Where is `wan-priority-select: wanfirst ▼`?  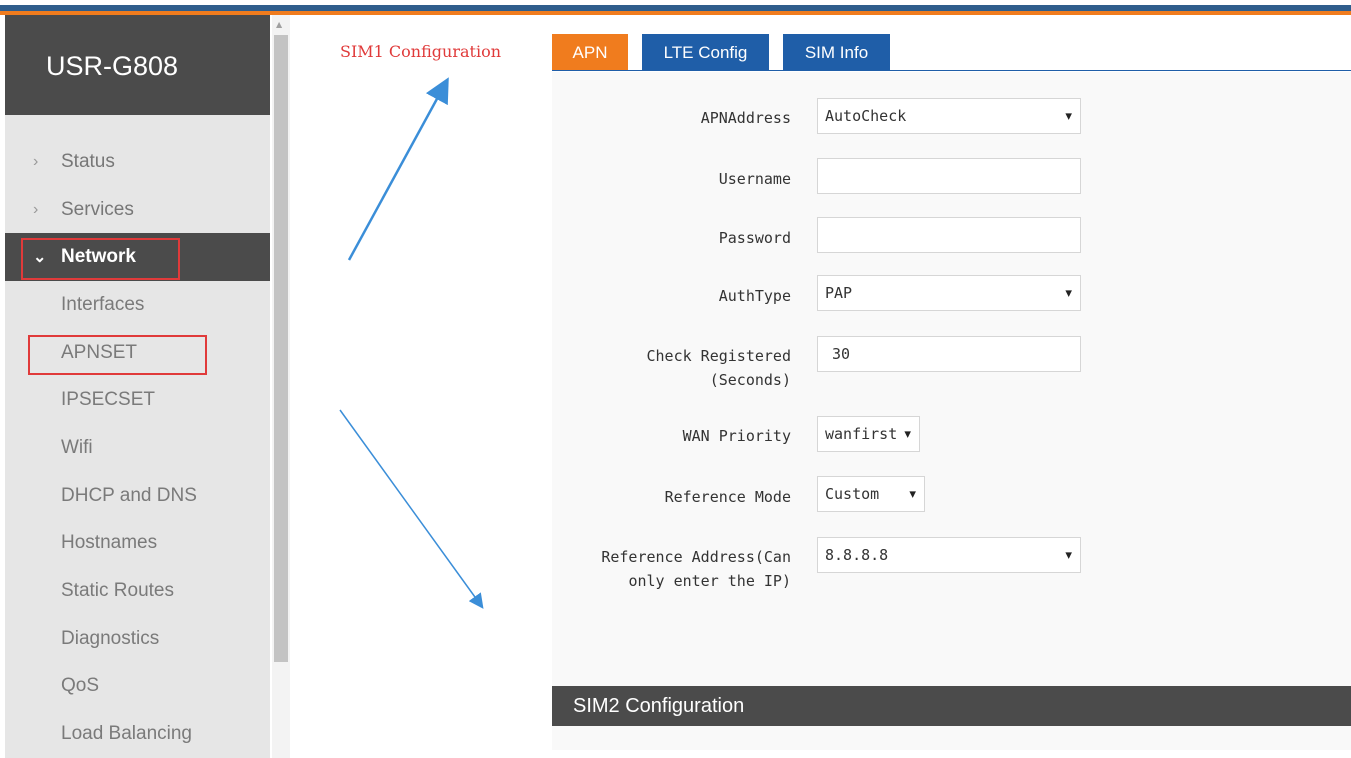 wan-priority-select: wanfirst ▼ is located at coordinates (868, 434).